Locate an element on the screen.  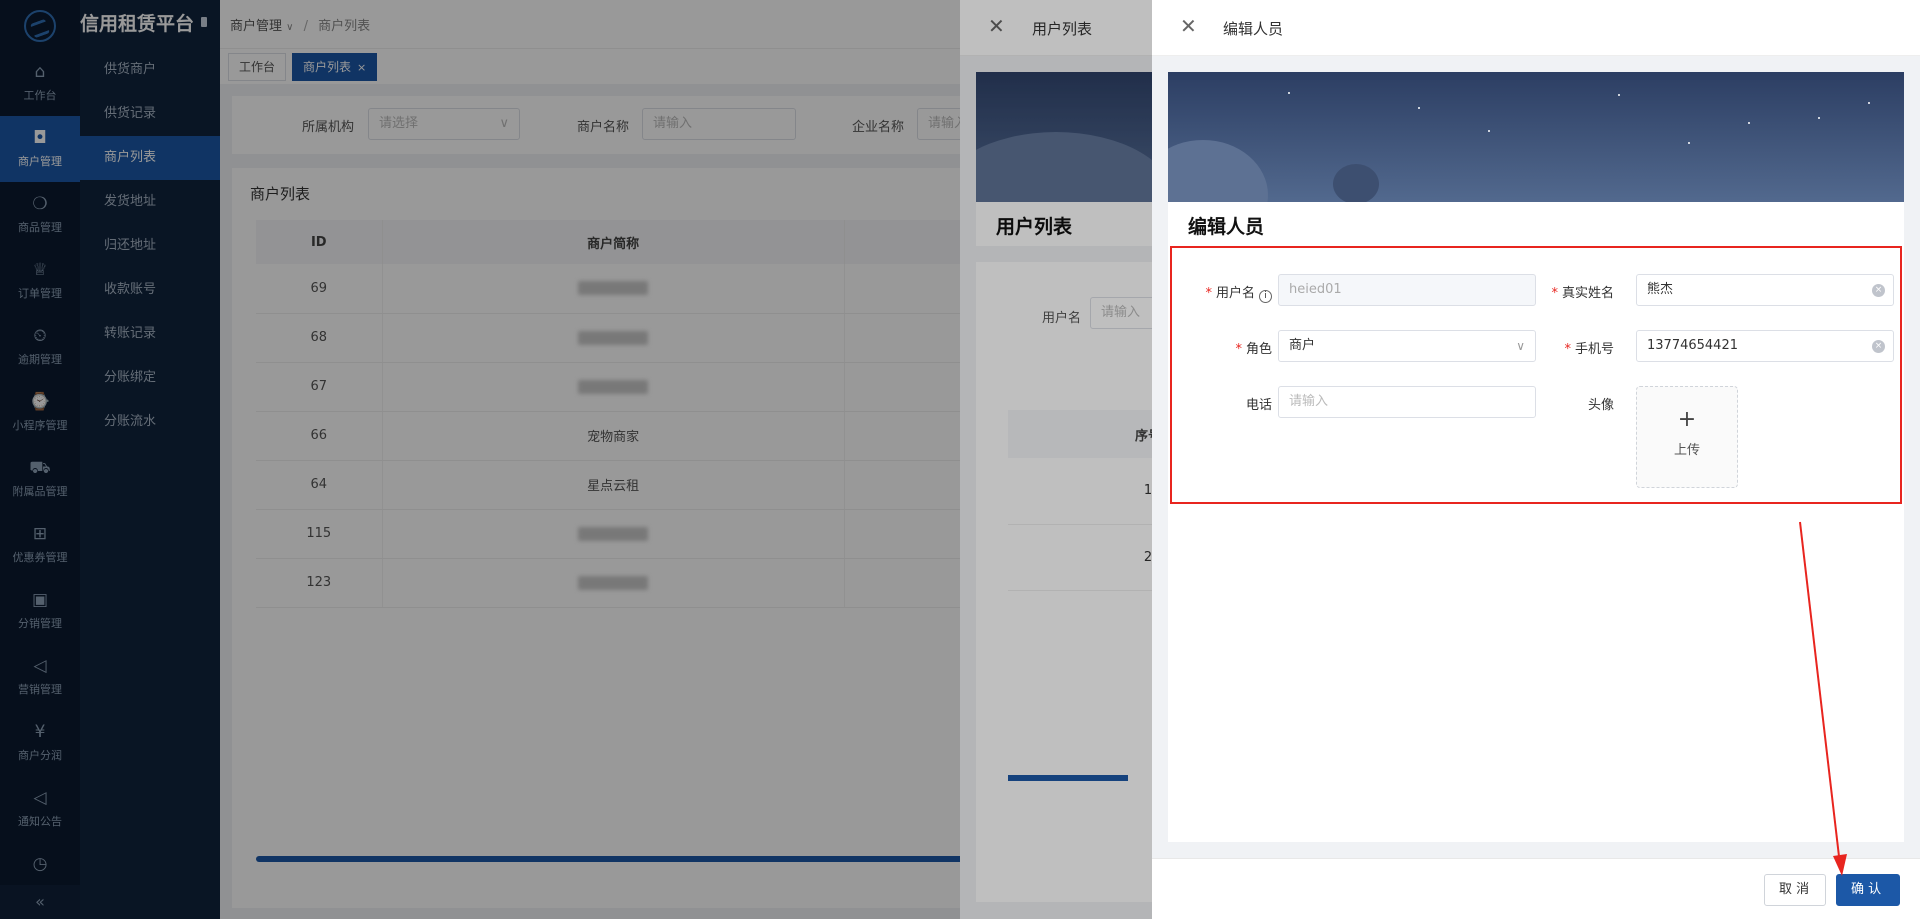
phone-input: 请输入 is located at coordinates (1407, 402).